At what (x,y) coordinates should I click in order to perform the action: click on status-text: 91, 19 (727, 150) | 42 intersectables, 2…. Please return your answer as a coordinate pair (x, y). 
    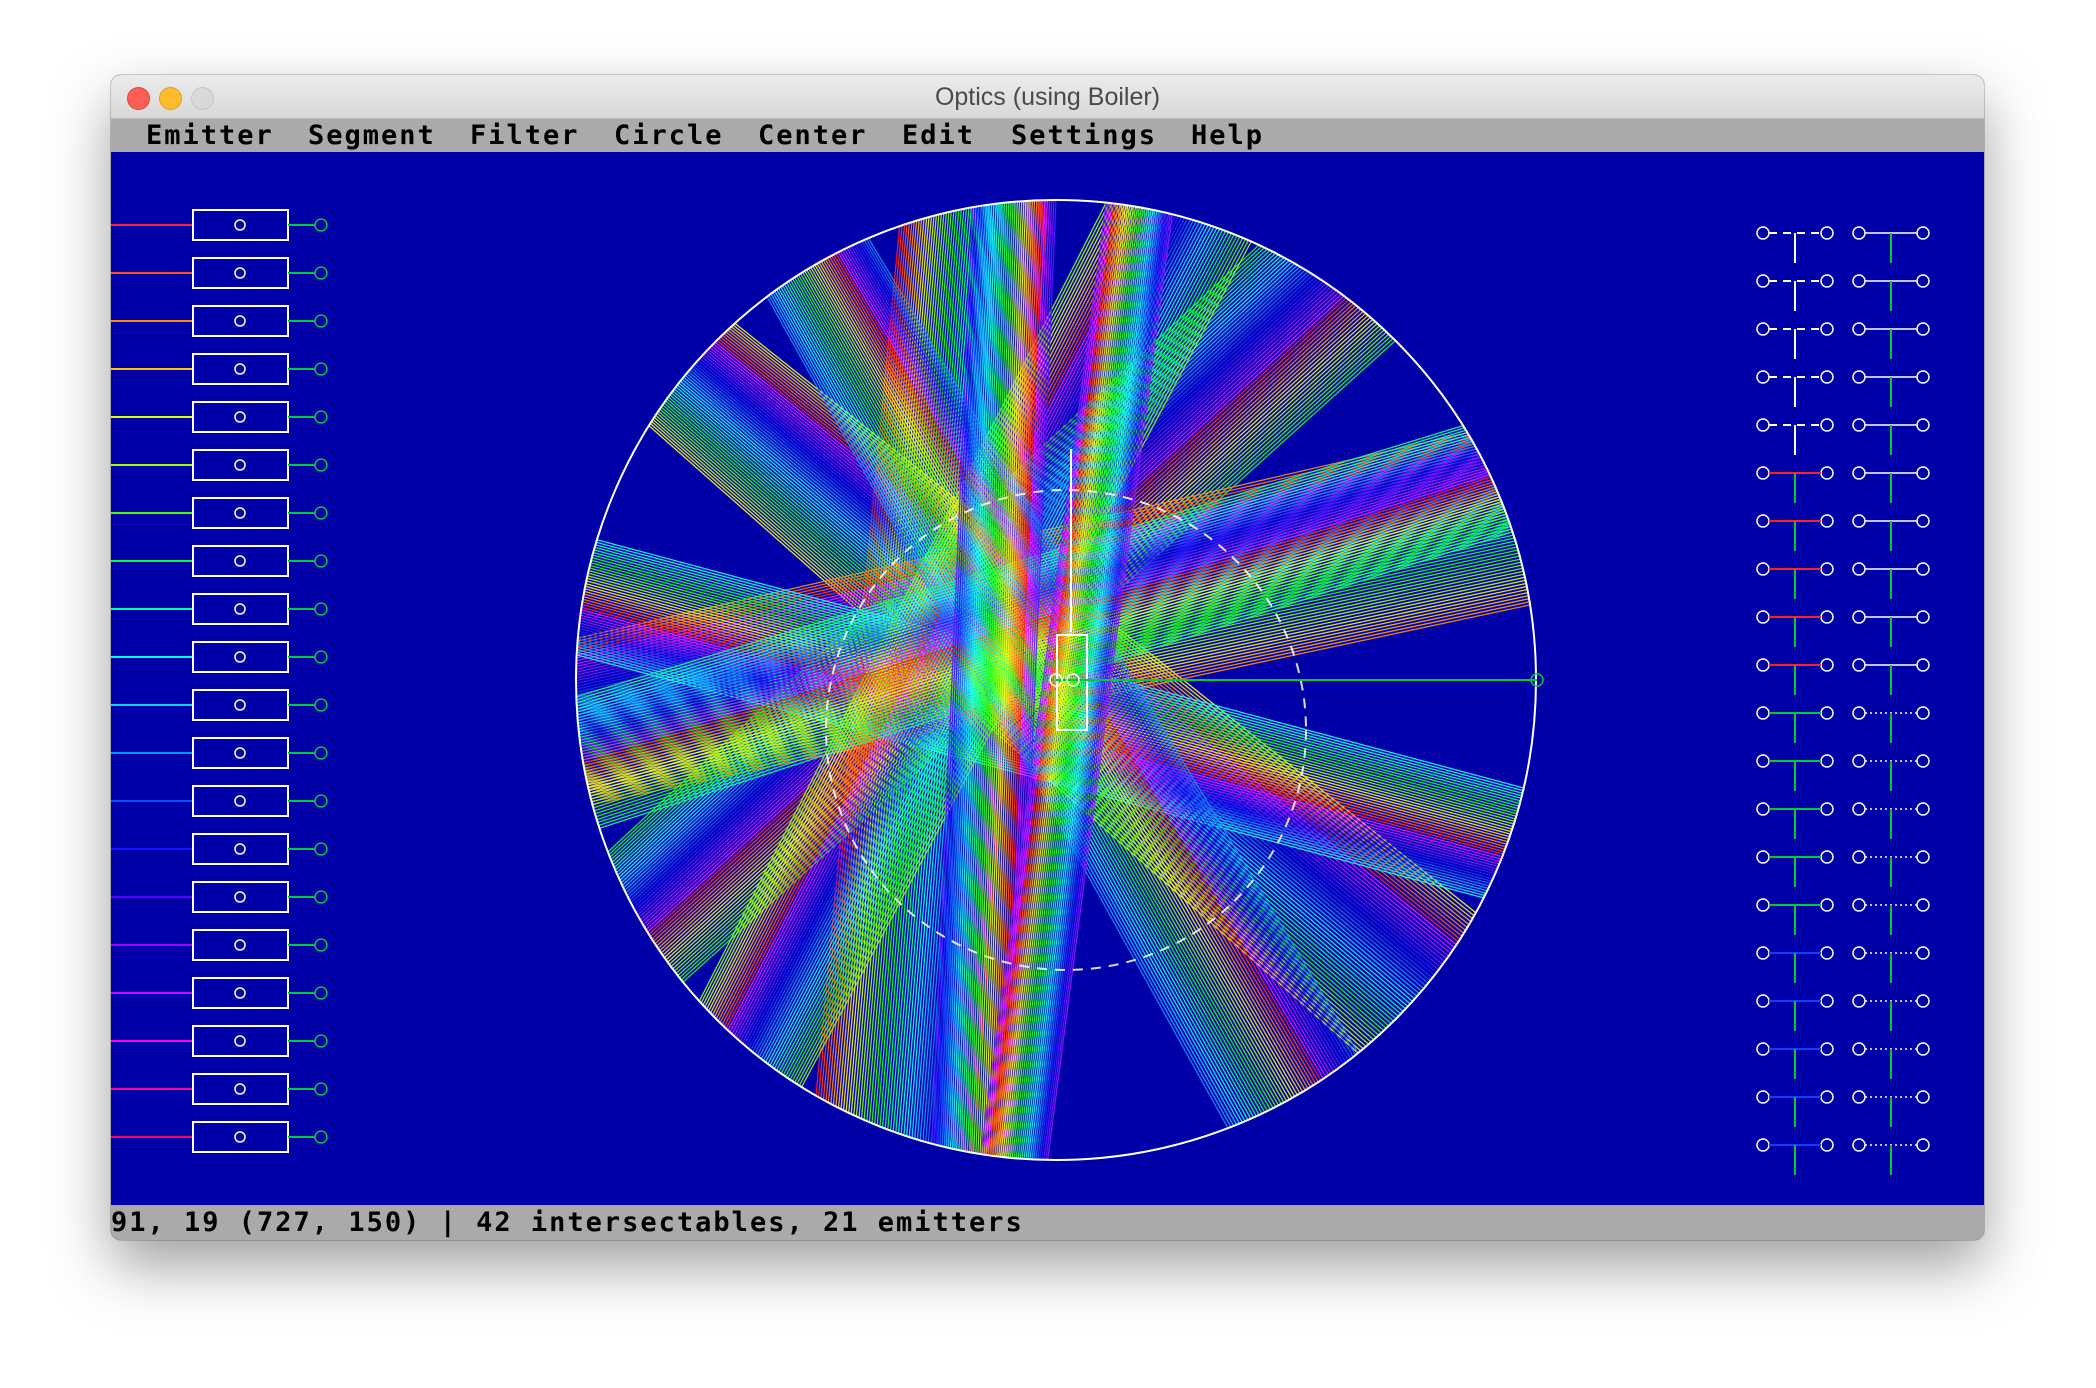
    Looking at the image, I should click on (567, 1222).